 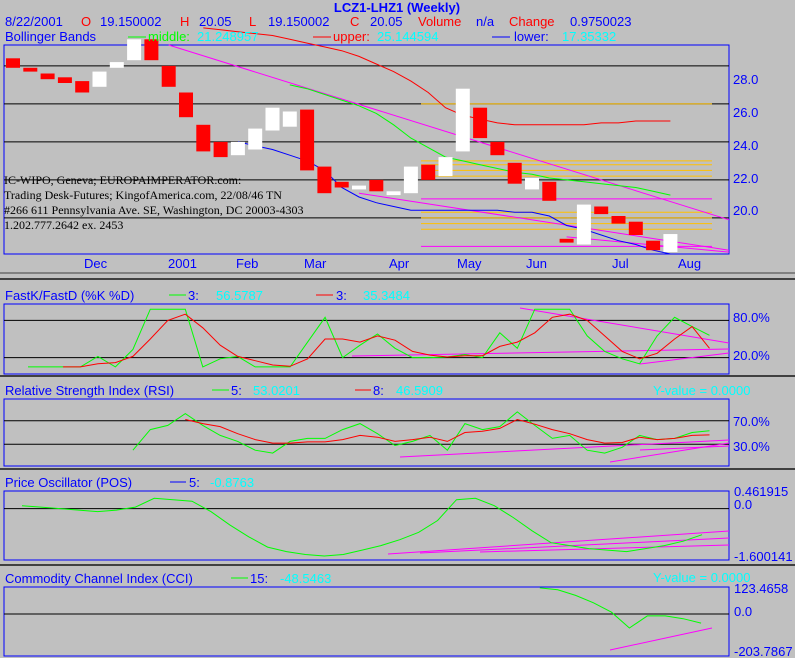 I want to click on cci-label: Commodity Channel Index (CCI), so click(x=99, y=578).